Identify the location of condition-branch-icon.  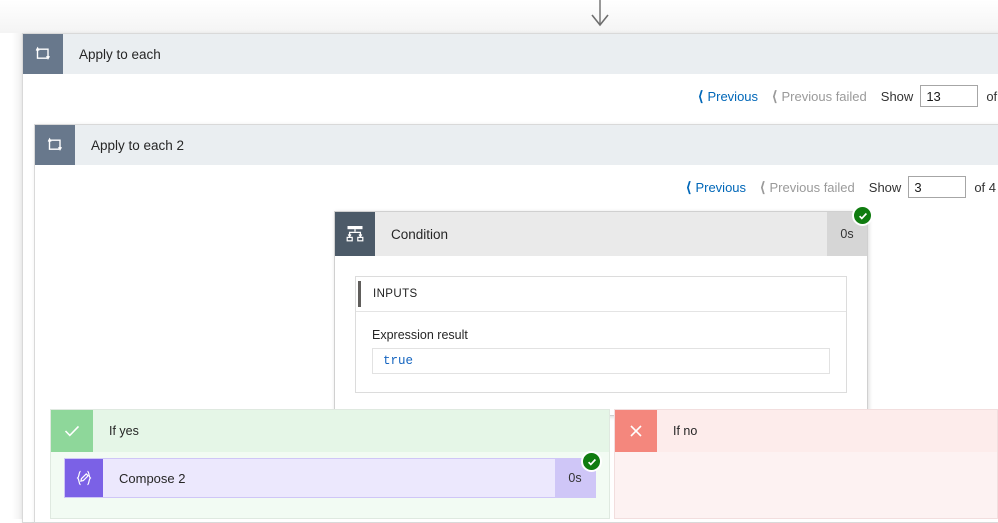
(355, 234).